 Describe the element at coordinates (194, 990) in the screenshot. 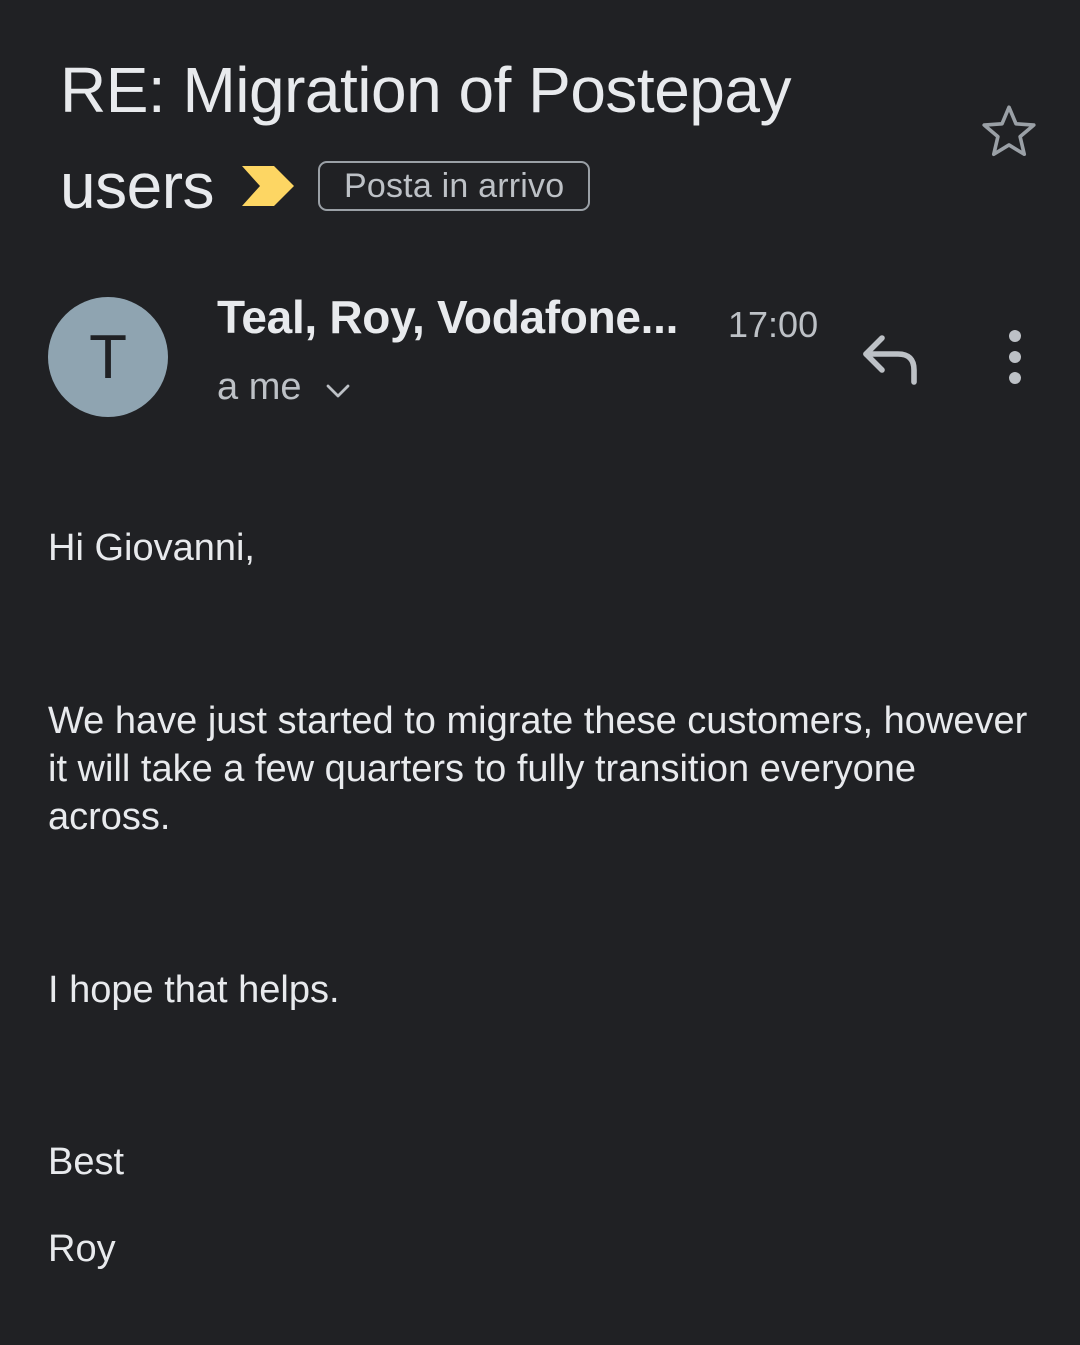

I see `body-closing-line: I hope that helps.` at that location.